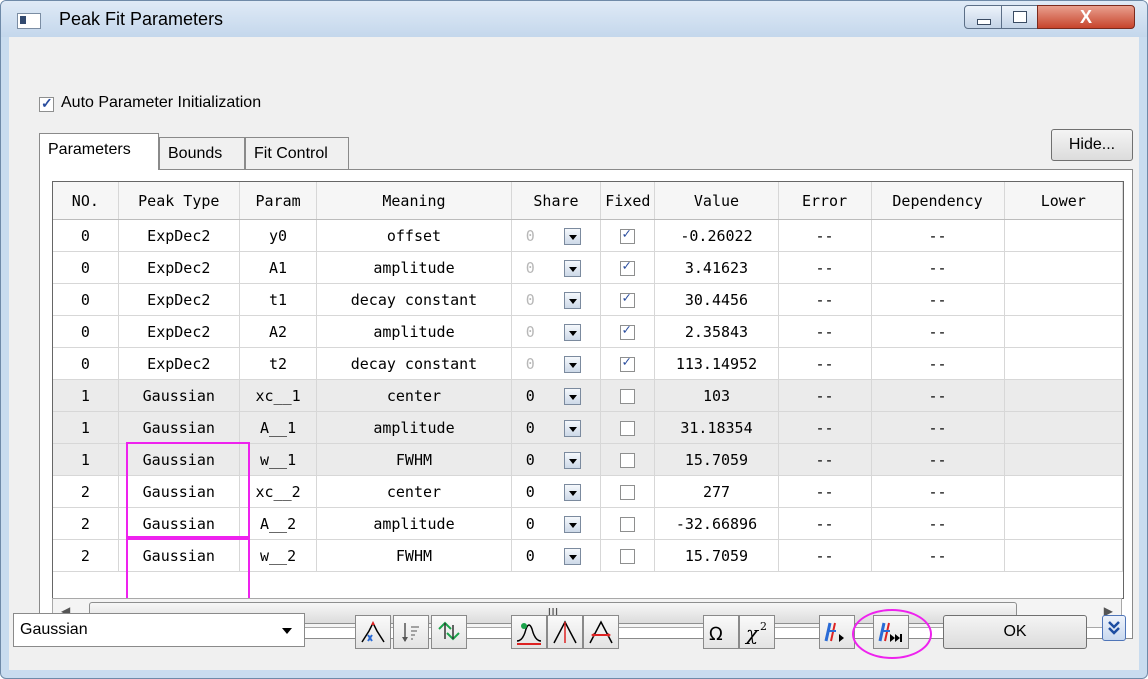 Image resolution: width=1148 pixels, height=679 pixels. What do you see at coordinates (716, 267) in the screenshot?
I see `cell-value: 3.41623` at bounding box center [716, 267].